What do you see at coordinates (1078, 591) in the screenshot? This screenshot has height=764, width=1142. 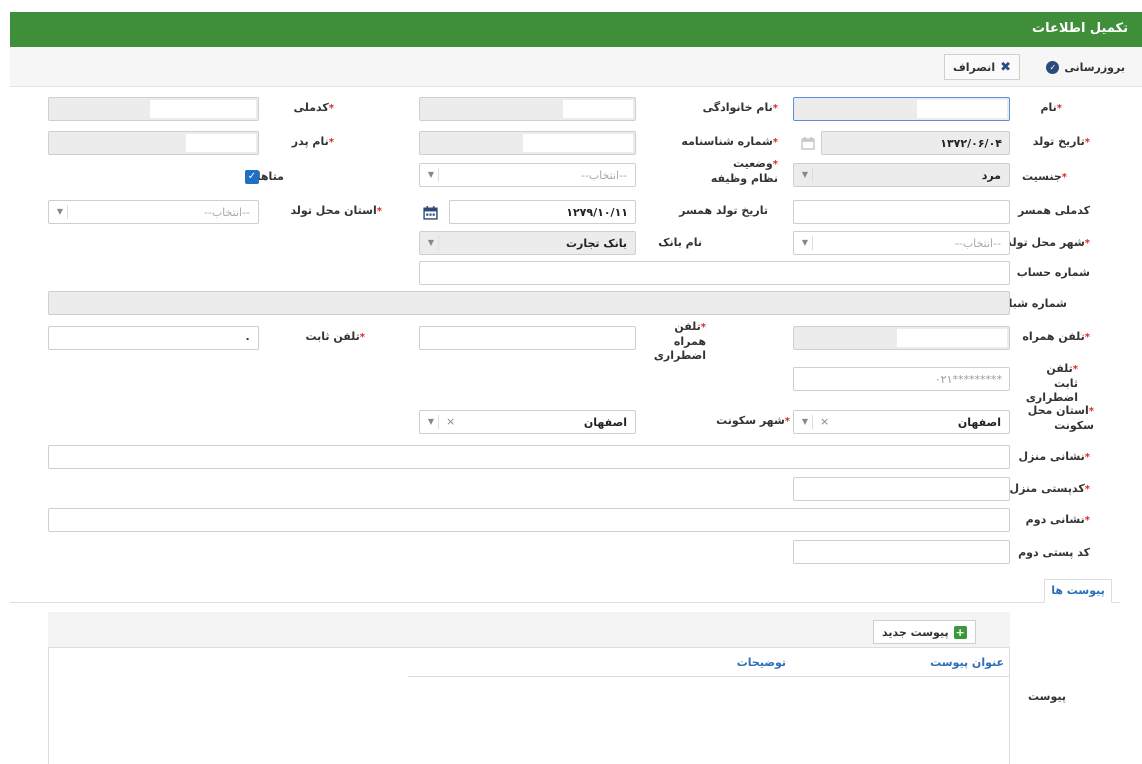 I see `tab-attachments: پیوست ها` at bounding box center [1078, 591].